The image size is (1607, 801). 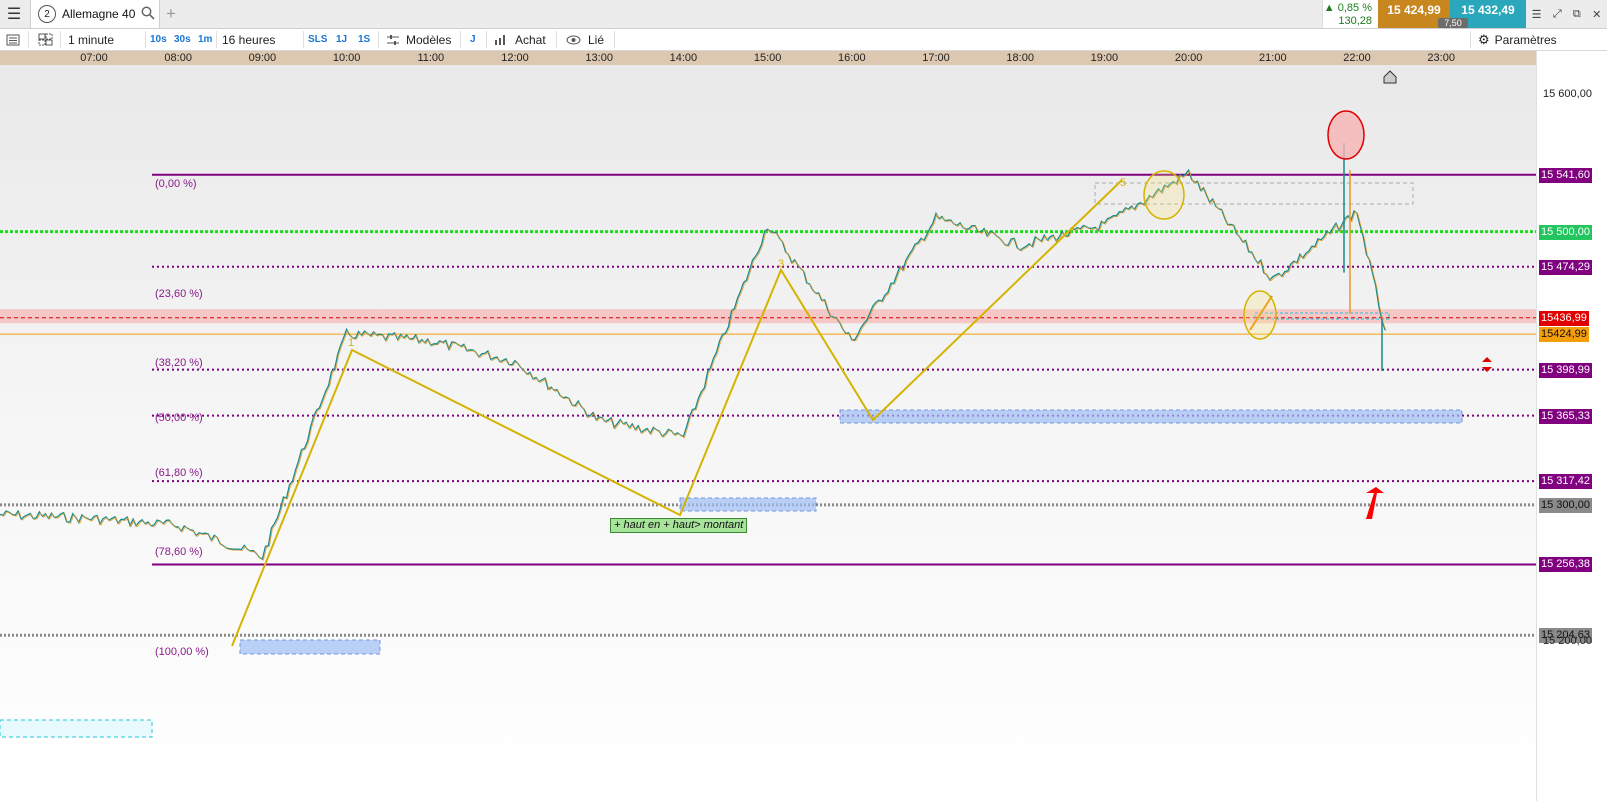 I want to click on settings-button: ⚙ Paramètres, so click(x=1517, y=39).